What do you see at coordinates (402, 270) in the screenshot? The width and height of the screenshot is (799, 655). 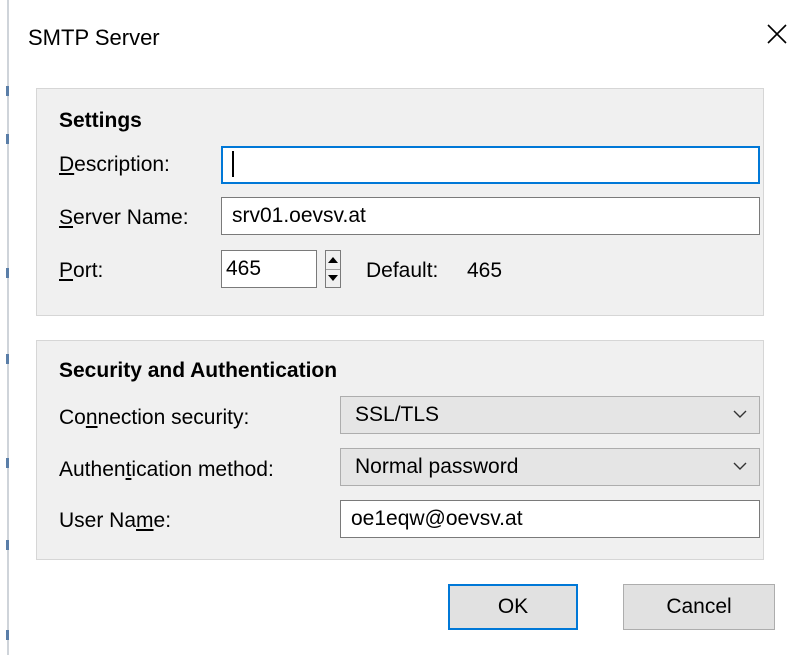 I see `port-default-label: Default:` at bounding box center [402, 270].